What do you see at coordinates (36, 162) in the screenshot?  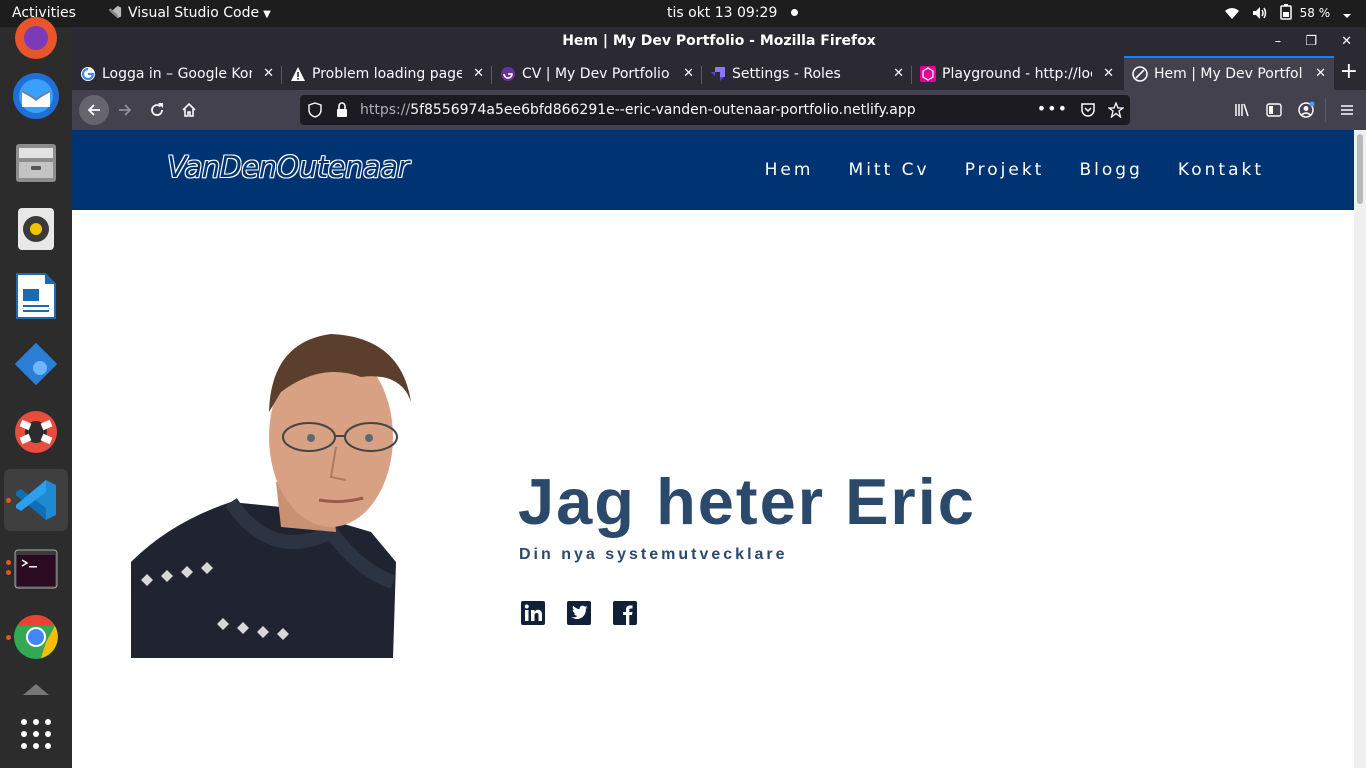 I see `dock-files` at bounding box center [36, 162].